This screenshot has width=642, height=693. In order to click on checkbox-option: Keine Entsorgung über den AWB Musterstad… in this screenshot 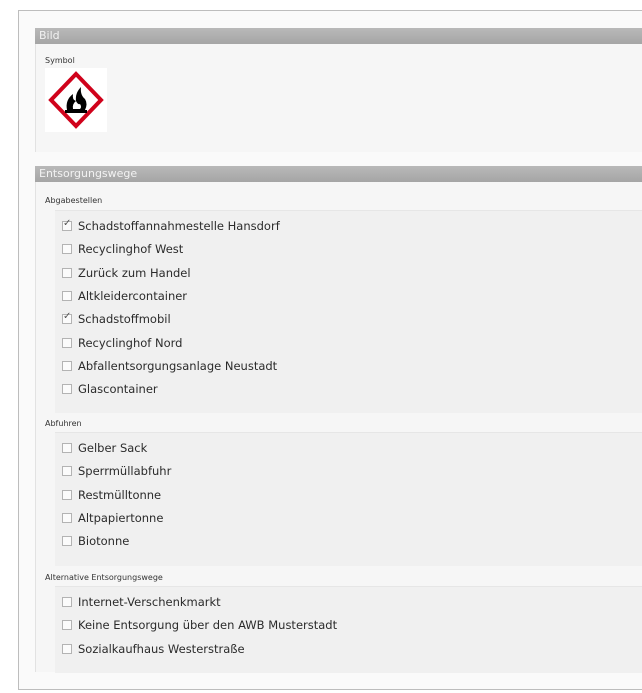, I will do `click(199, 625)`.